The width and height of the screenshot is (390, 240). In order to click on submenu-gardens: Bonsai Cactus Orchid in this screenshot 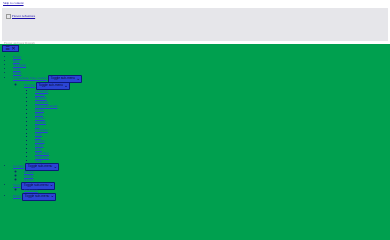, I will do `click(201, 176)`.